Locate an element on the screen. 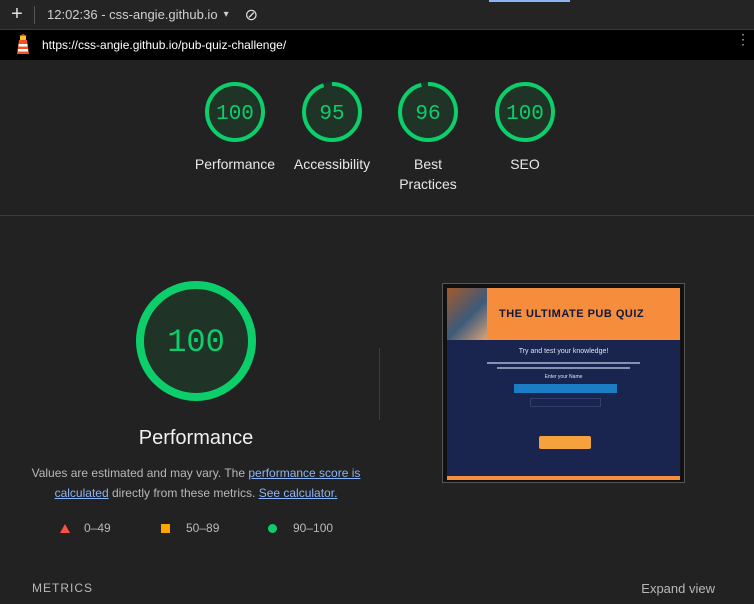 The width and height of the screenshot is (754, 604). chevron-down-icon: ▾ is located at coordinates (226, 14).